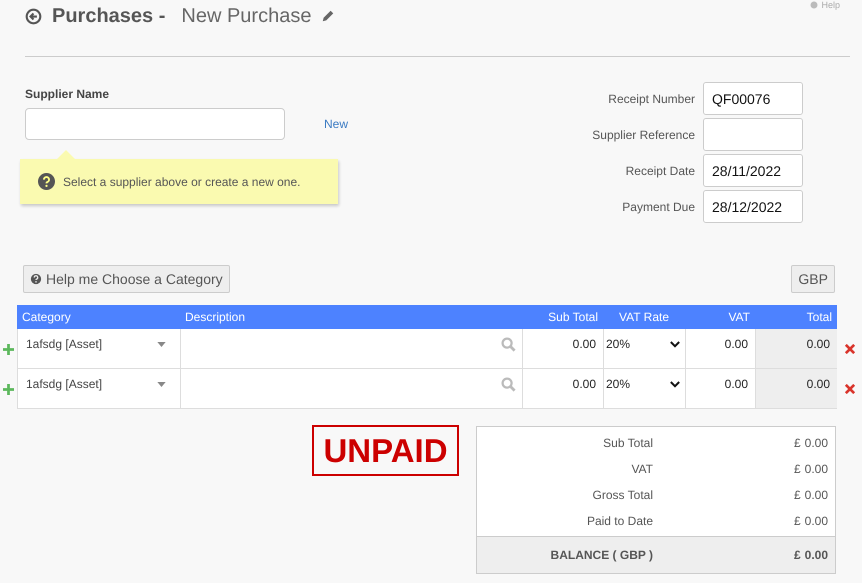 This screenshot has height=583, width=862. Describe the element at coordinates (660, 171) in the screenshot. I see `field-label: Receipt Date` at that location.